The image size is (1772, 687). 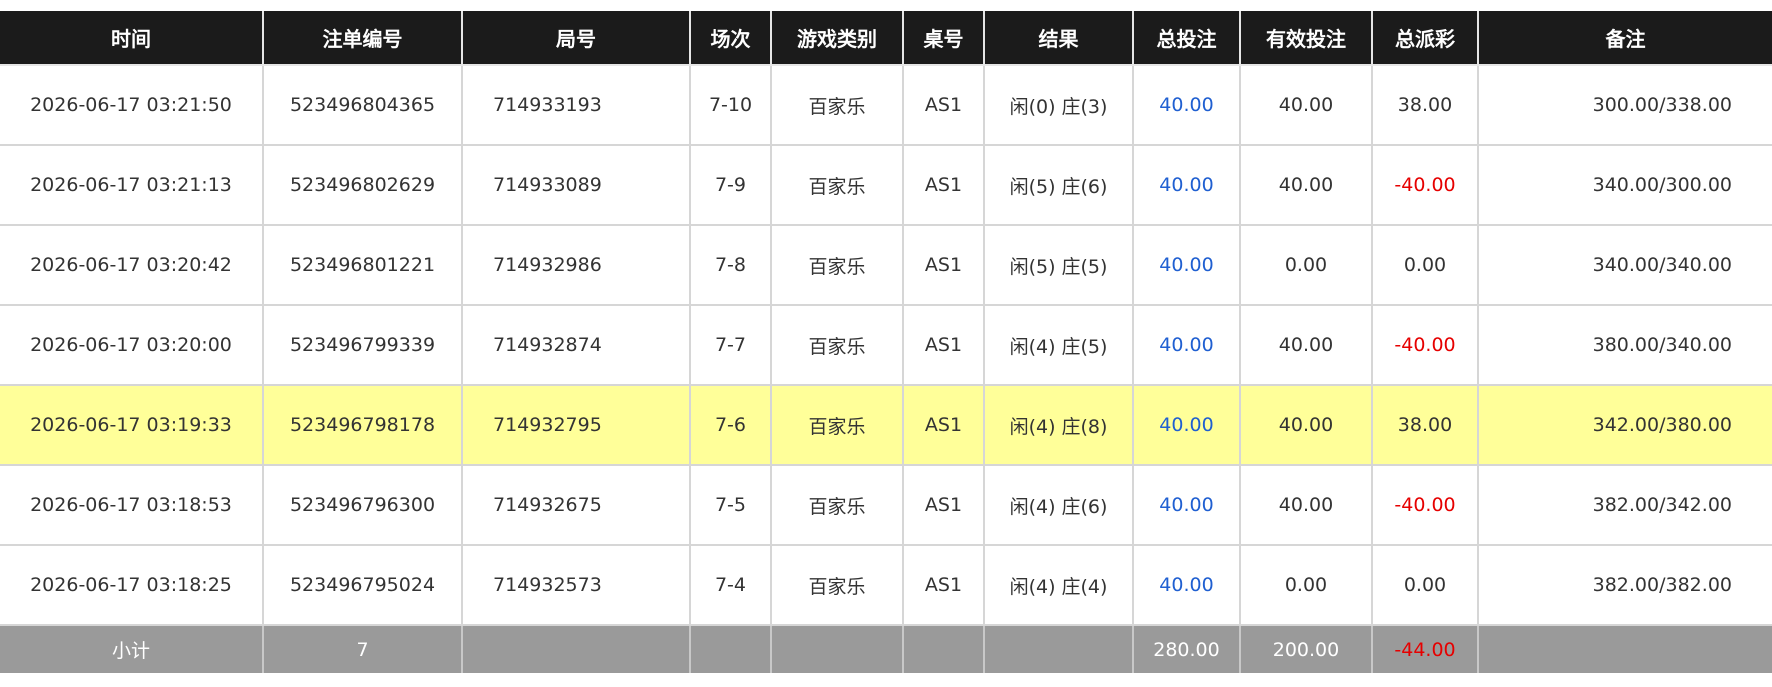 I want to click on cell-remark: 382.00/382.00, so click(x=1624, y=585).